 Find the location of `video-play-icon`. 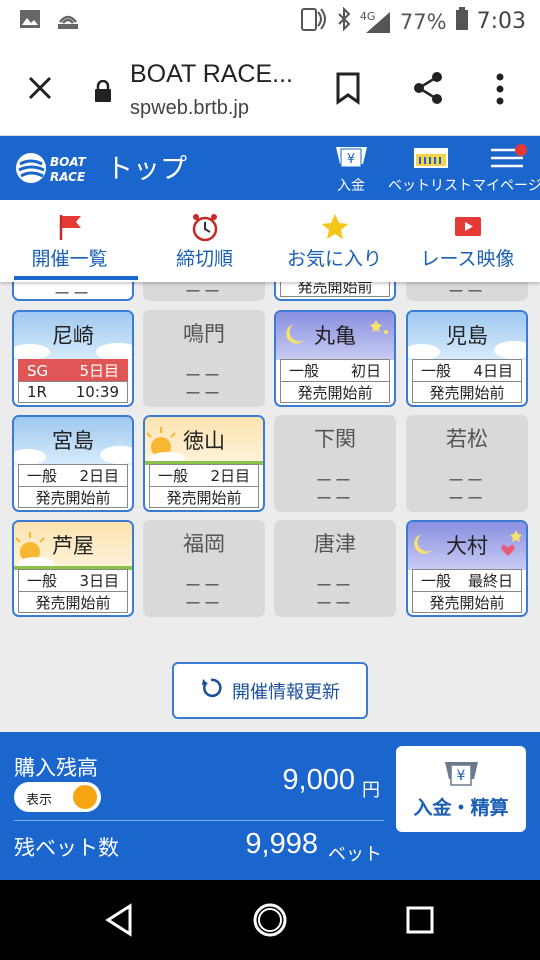

video-play-icon is located at coordinates (468, 228).